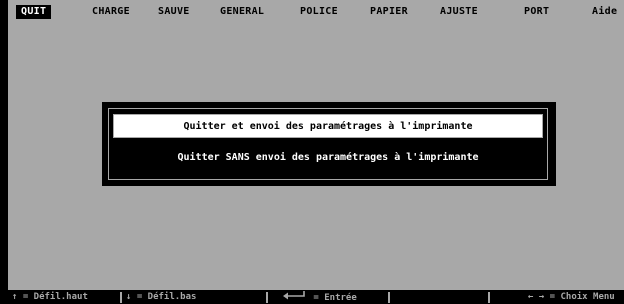 The width and height of the screenshot is (624, 304). Describe the element at coordinates (459, 12) in the screenshot. I see `menu-item-ajuste: AJUSTE` at that location.